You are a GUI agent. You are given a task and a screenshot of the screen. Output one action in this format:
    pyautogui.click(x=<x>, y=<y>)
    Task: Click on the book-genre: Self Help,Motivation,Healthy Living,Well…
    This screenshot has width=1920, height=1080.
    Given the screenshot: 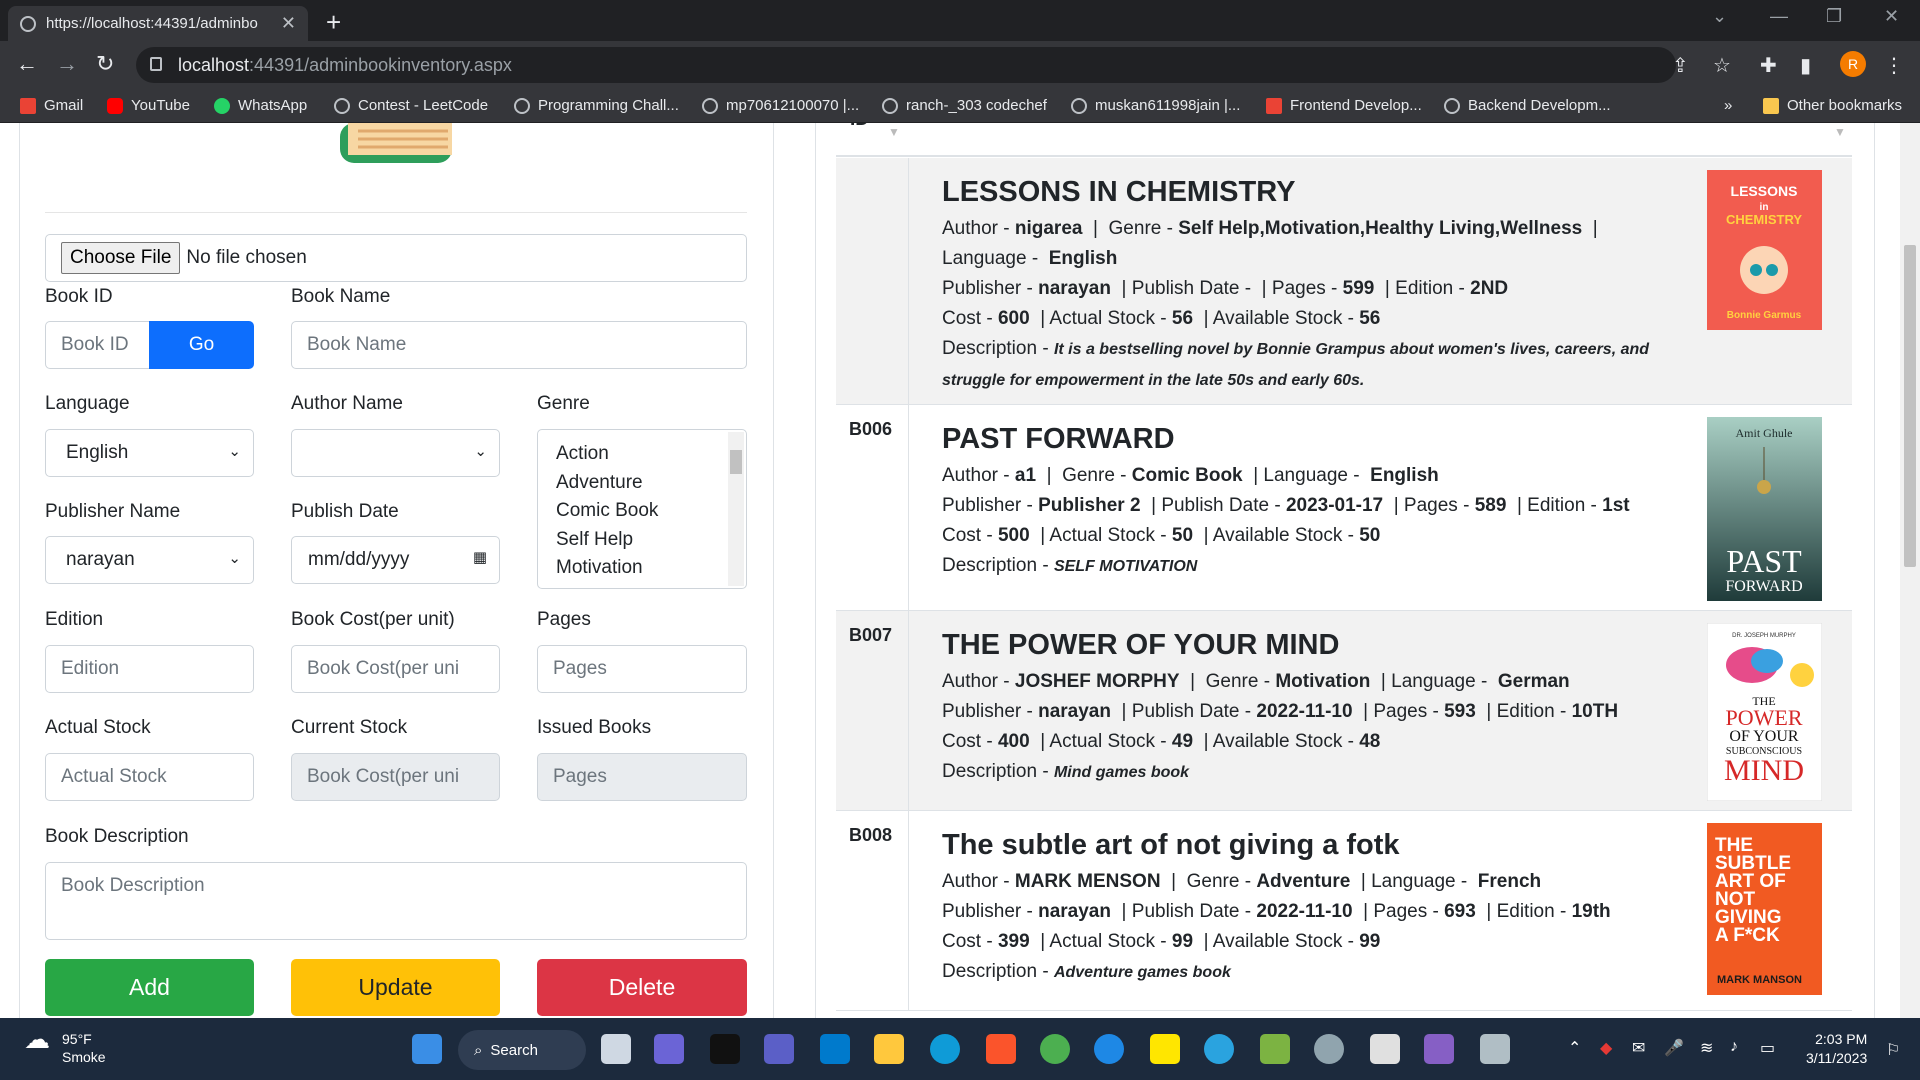 What is the action you would take?
    pyautogui.click(x=1380, y=228)
    